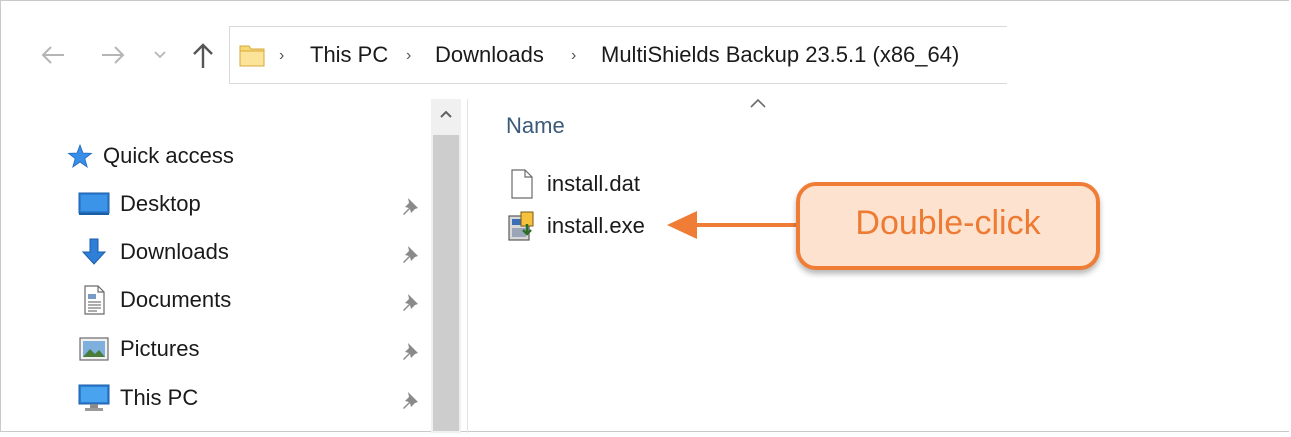  Describe the element at coordinates (467, 266) in the screenshot. I see `pane-divider` at that location.